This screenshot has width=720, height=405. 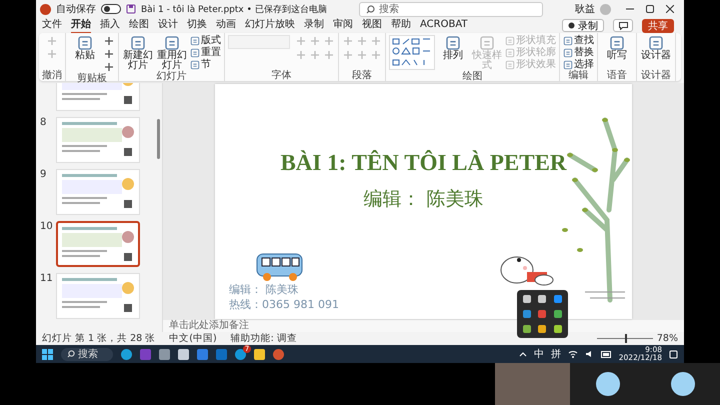 What do you see at coordinates (444, 25) in the screenshot?
I see `ribbon-tab: ACROBAT` at bounding box center [444, 25].